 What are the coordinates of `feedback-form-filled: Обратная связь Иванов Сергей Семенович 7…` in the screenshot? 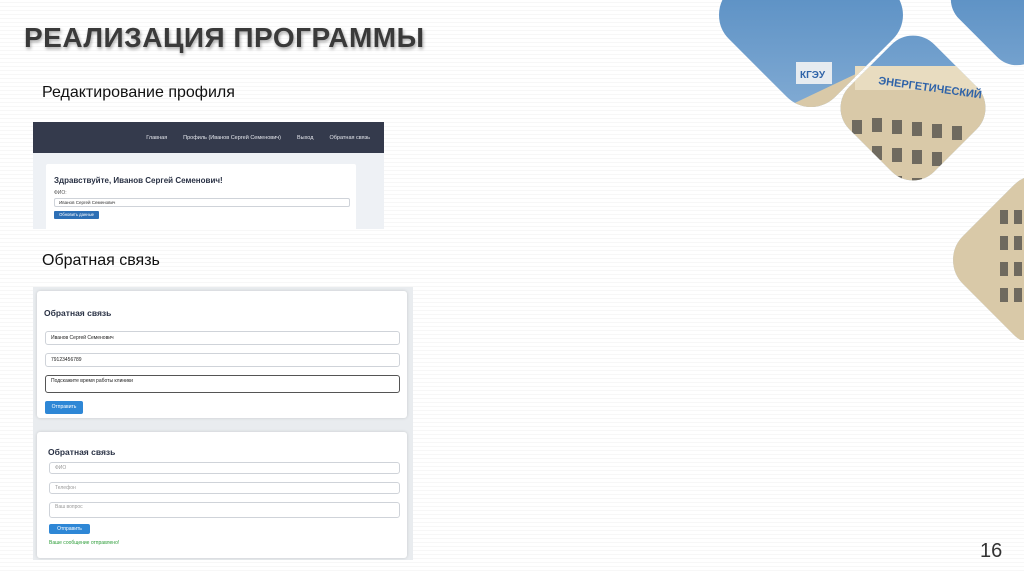 It's located at (222, 354).